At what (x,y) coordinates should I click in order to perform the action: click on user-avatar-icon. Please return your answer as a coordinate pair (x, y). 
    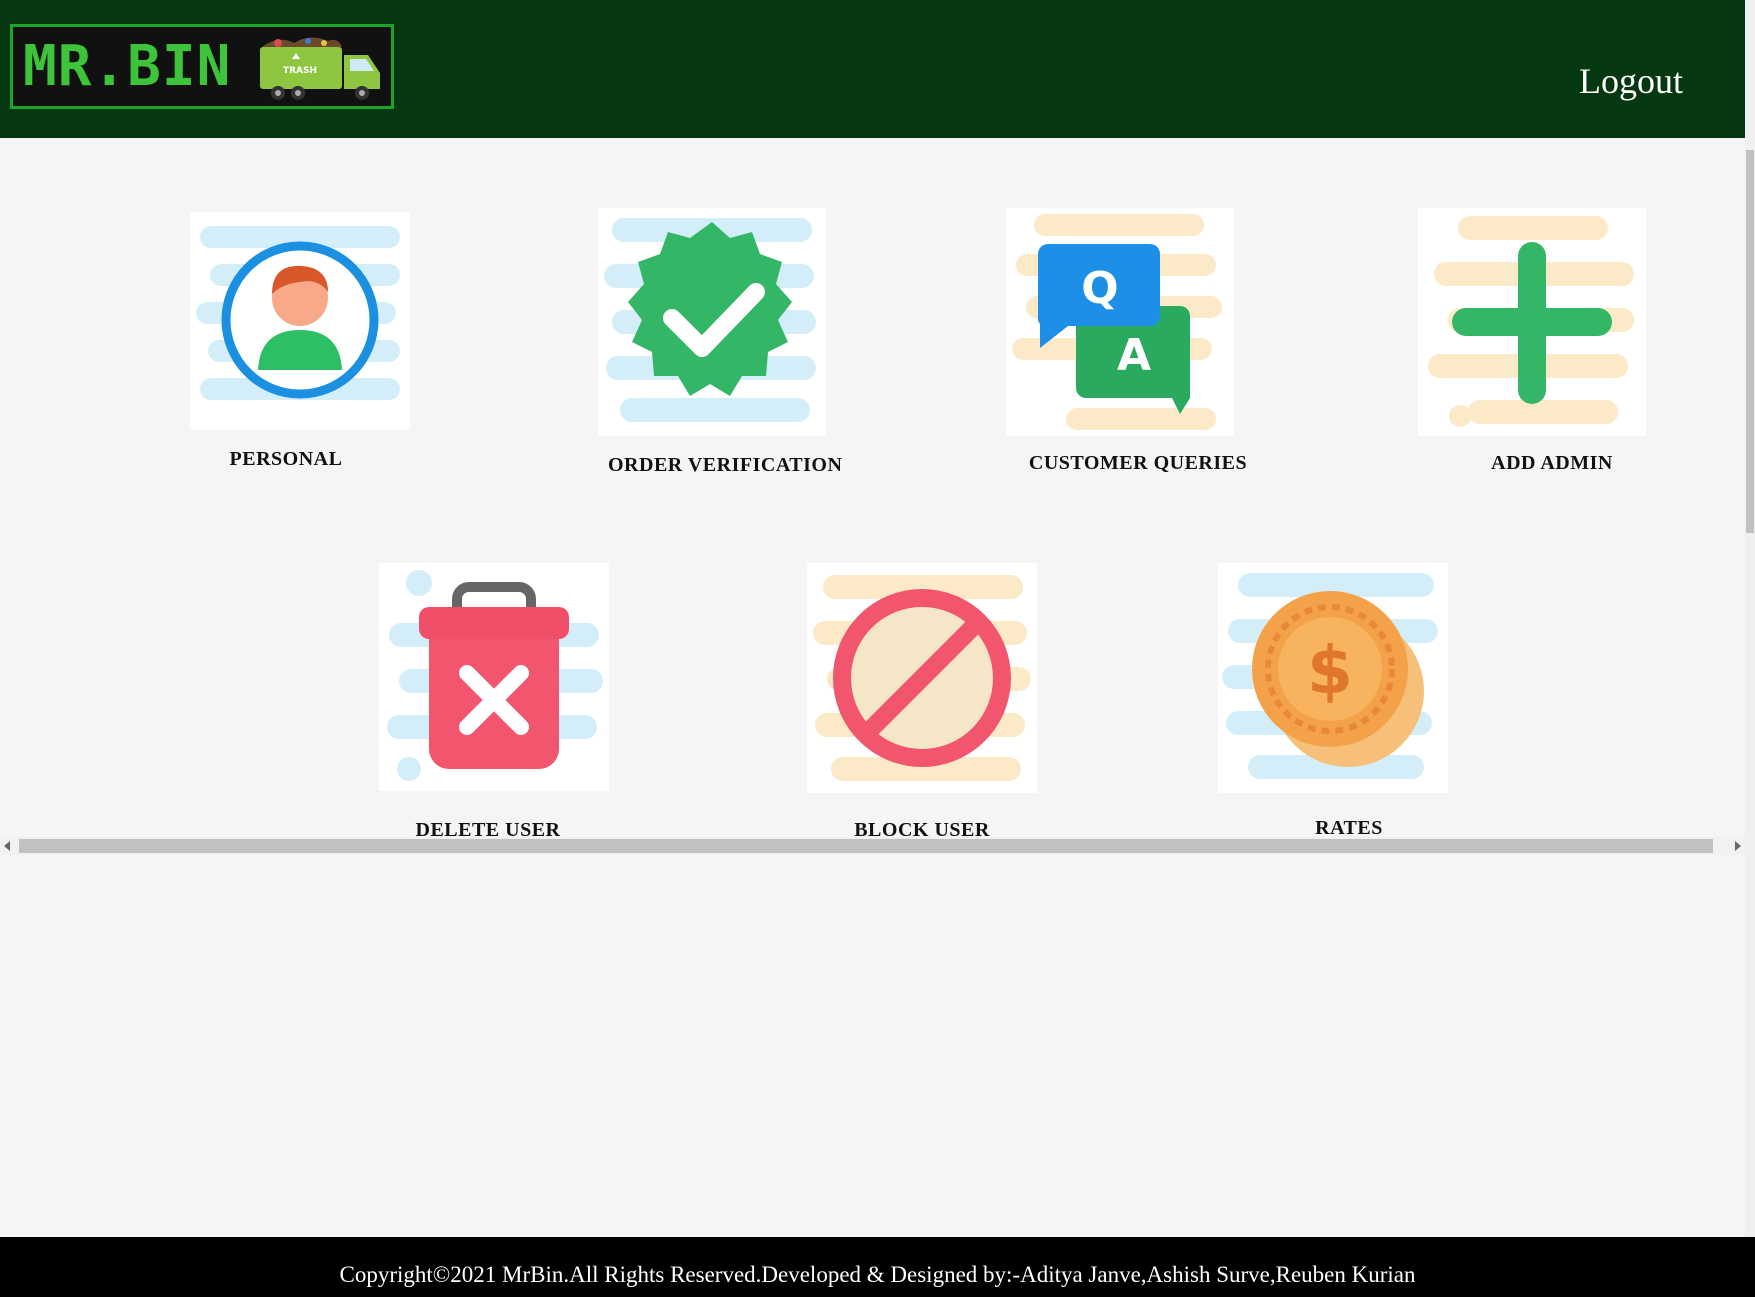
    Looking at the image, I should click on (298, 313).